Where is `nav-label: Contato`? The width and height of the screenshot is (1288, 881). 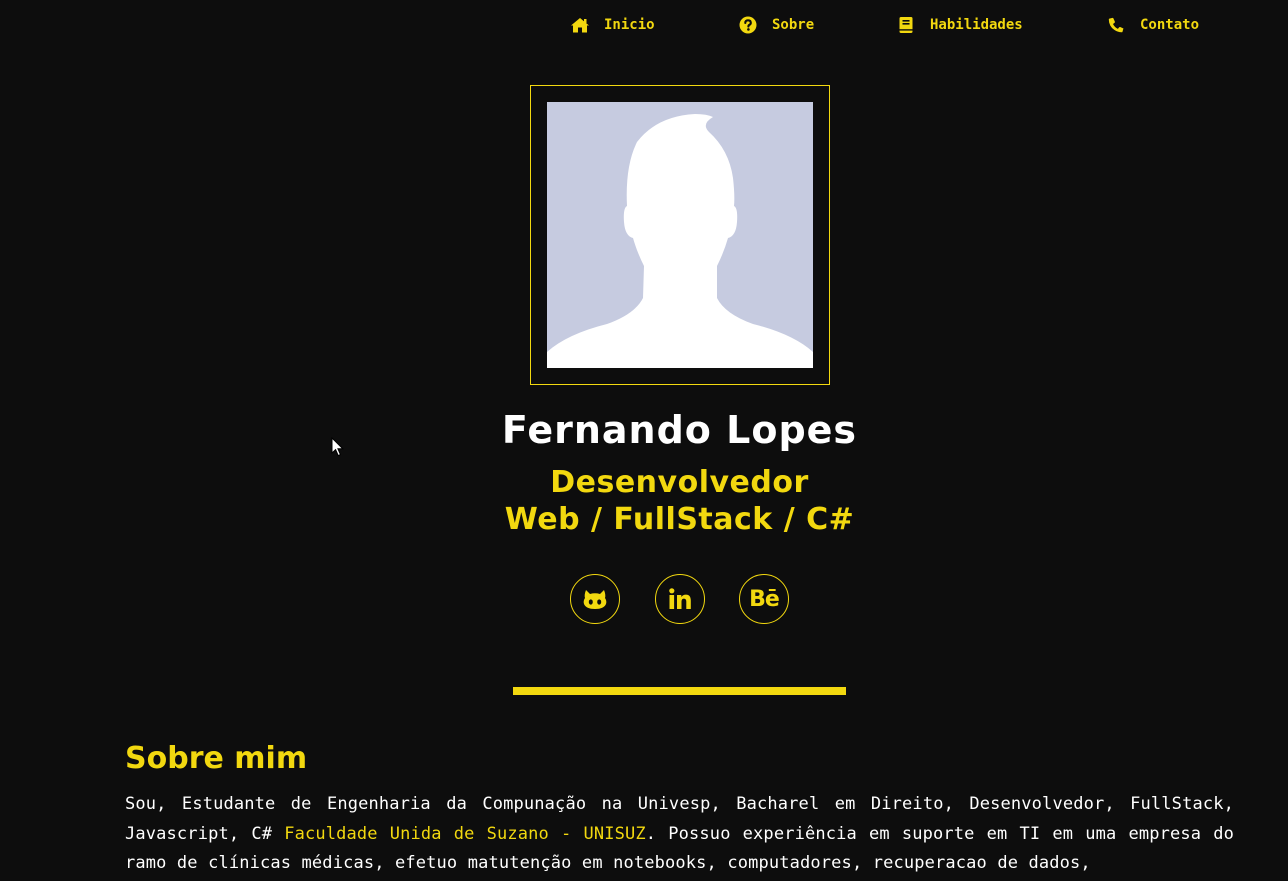
nav-label: Contato is located at coordinates (1170, 25).